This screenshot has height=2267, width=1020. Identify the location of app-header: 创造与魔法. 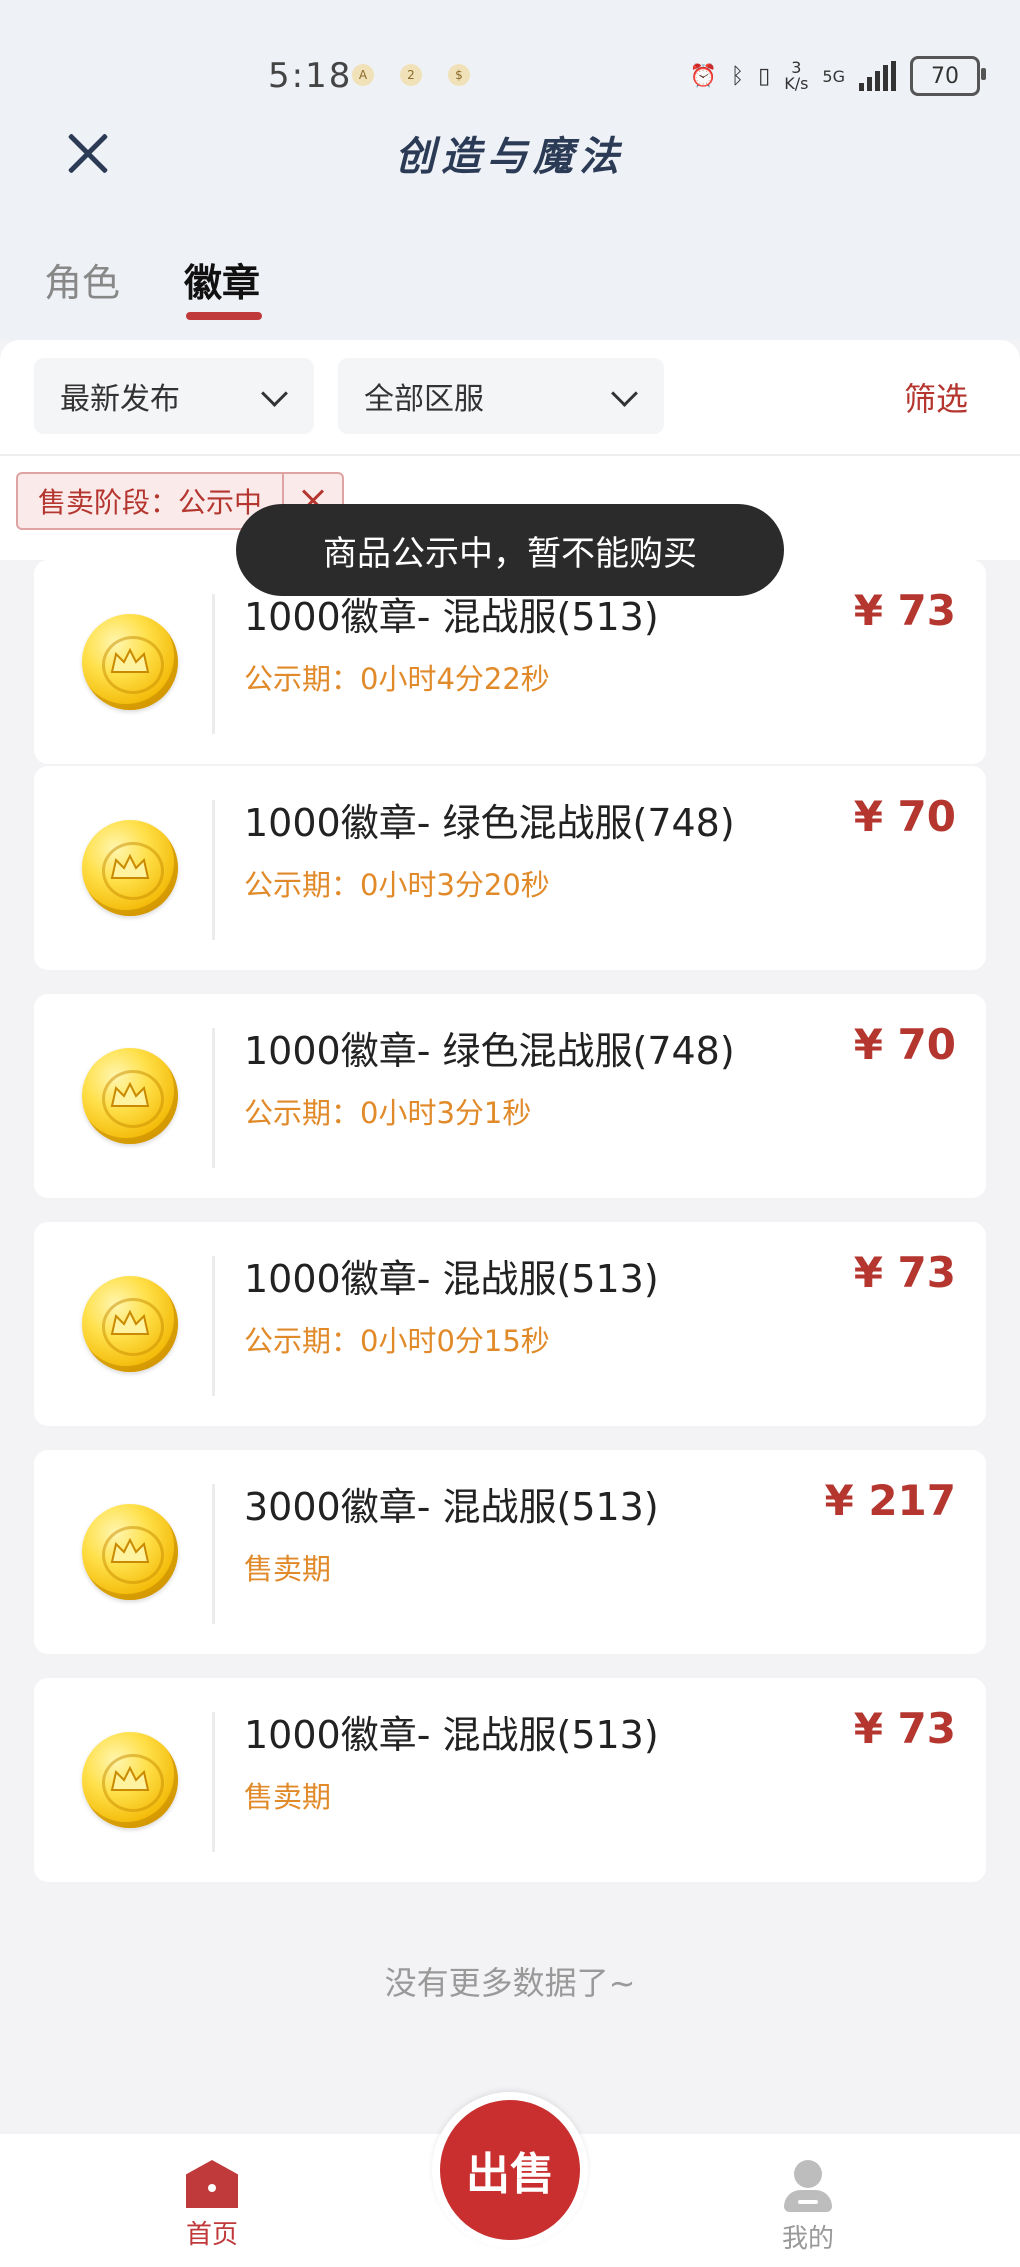
(510, 165).